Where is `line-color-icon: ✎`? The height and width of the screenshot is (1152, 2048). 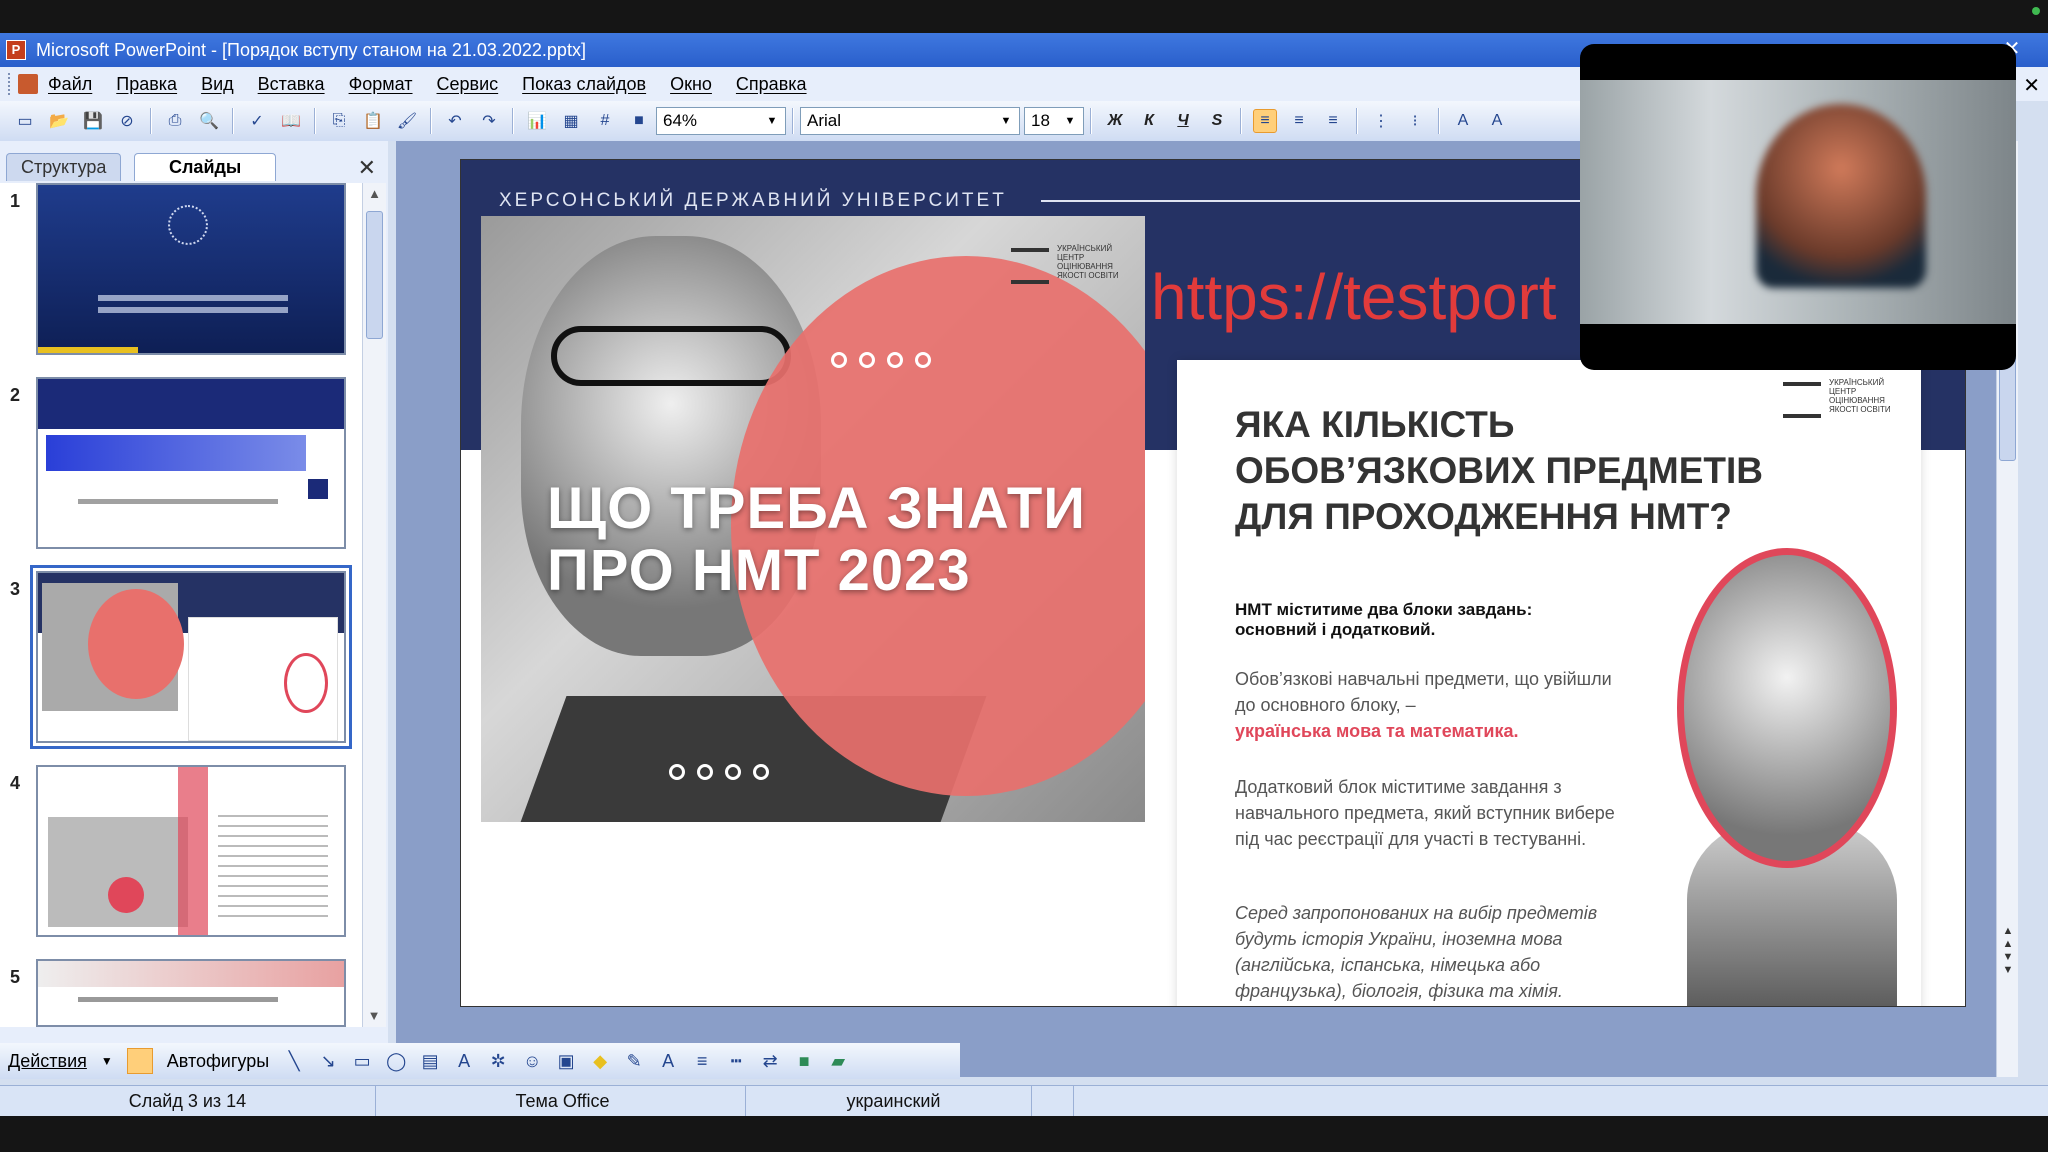
line-color-icon: ✎ is located at coordinates (634, 1061).